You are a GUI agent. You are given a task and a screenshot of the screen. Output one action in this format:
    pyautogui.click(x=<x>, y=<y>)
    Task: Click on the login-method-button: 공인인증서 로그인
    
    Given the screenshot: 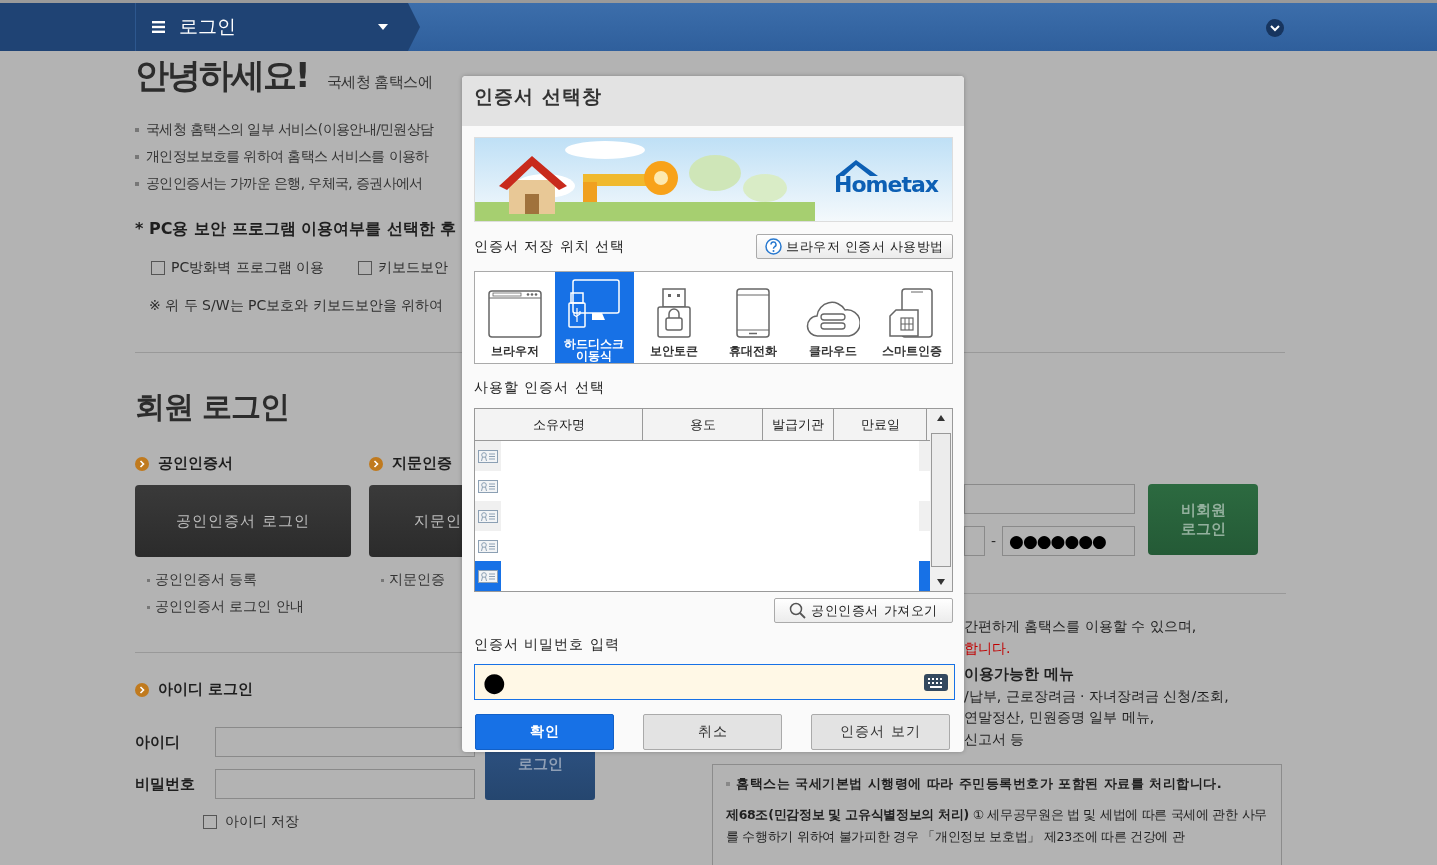 What is the action you would take?
    pyautogui.click(x=243, y=521)
    